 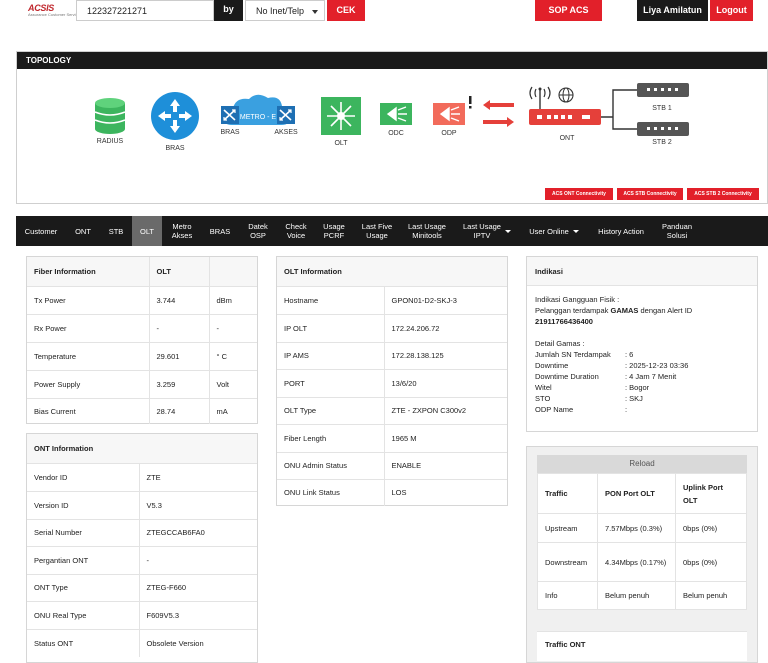 I want to click on row-label: Hostname, so click(x=330, y=299).